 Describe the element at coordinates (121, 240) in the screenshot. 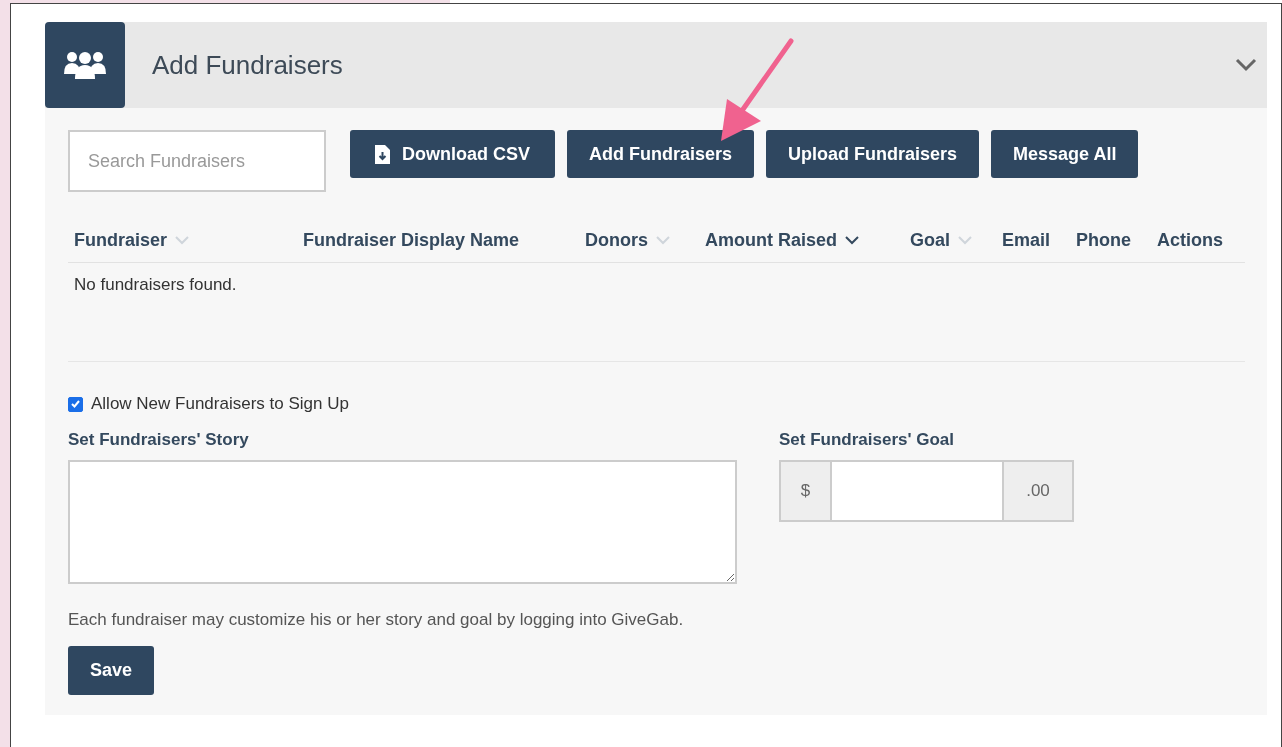

I see `column-header: Fundraiser` at that location.